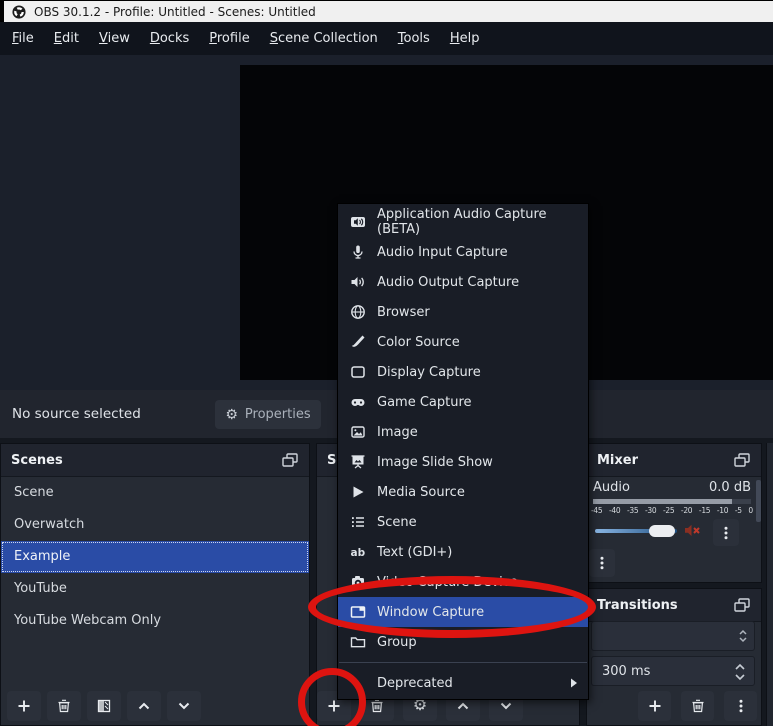 Image resolution: width=773 pixels, height=726 pixels. Describe the element at coordinates (23, 38) in the screenshot. I see `menu-file: File` at that location.